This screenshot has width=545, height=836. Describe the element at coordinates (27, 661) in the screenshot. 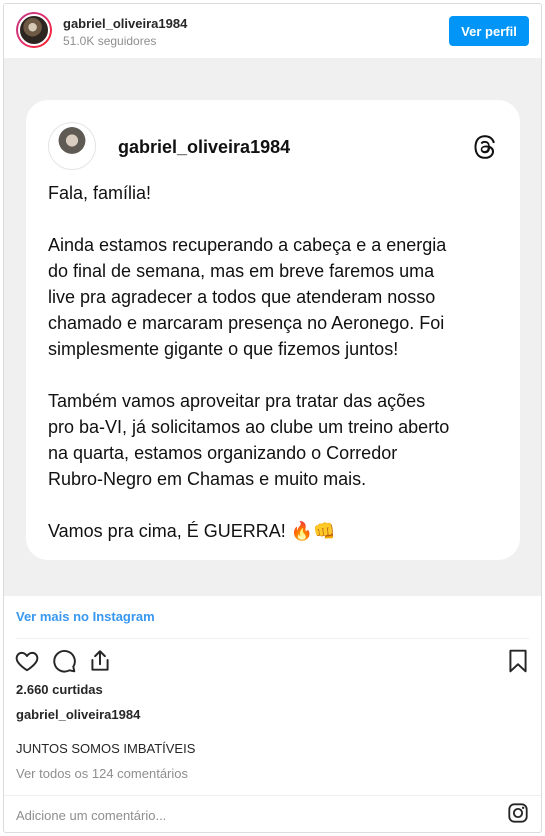

I see `heart-icon` at that location.